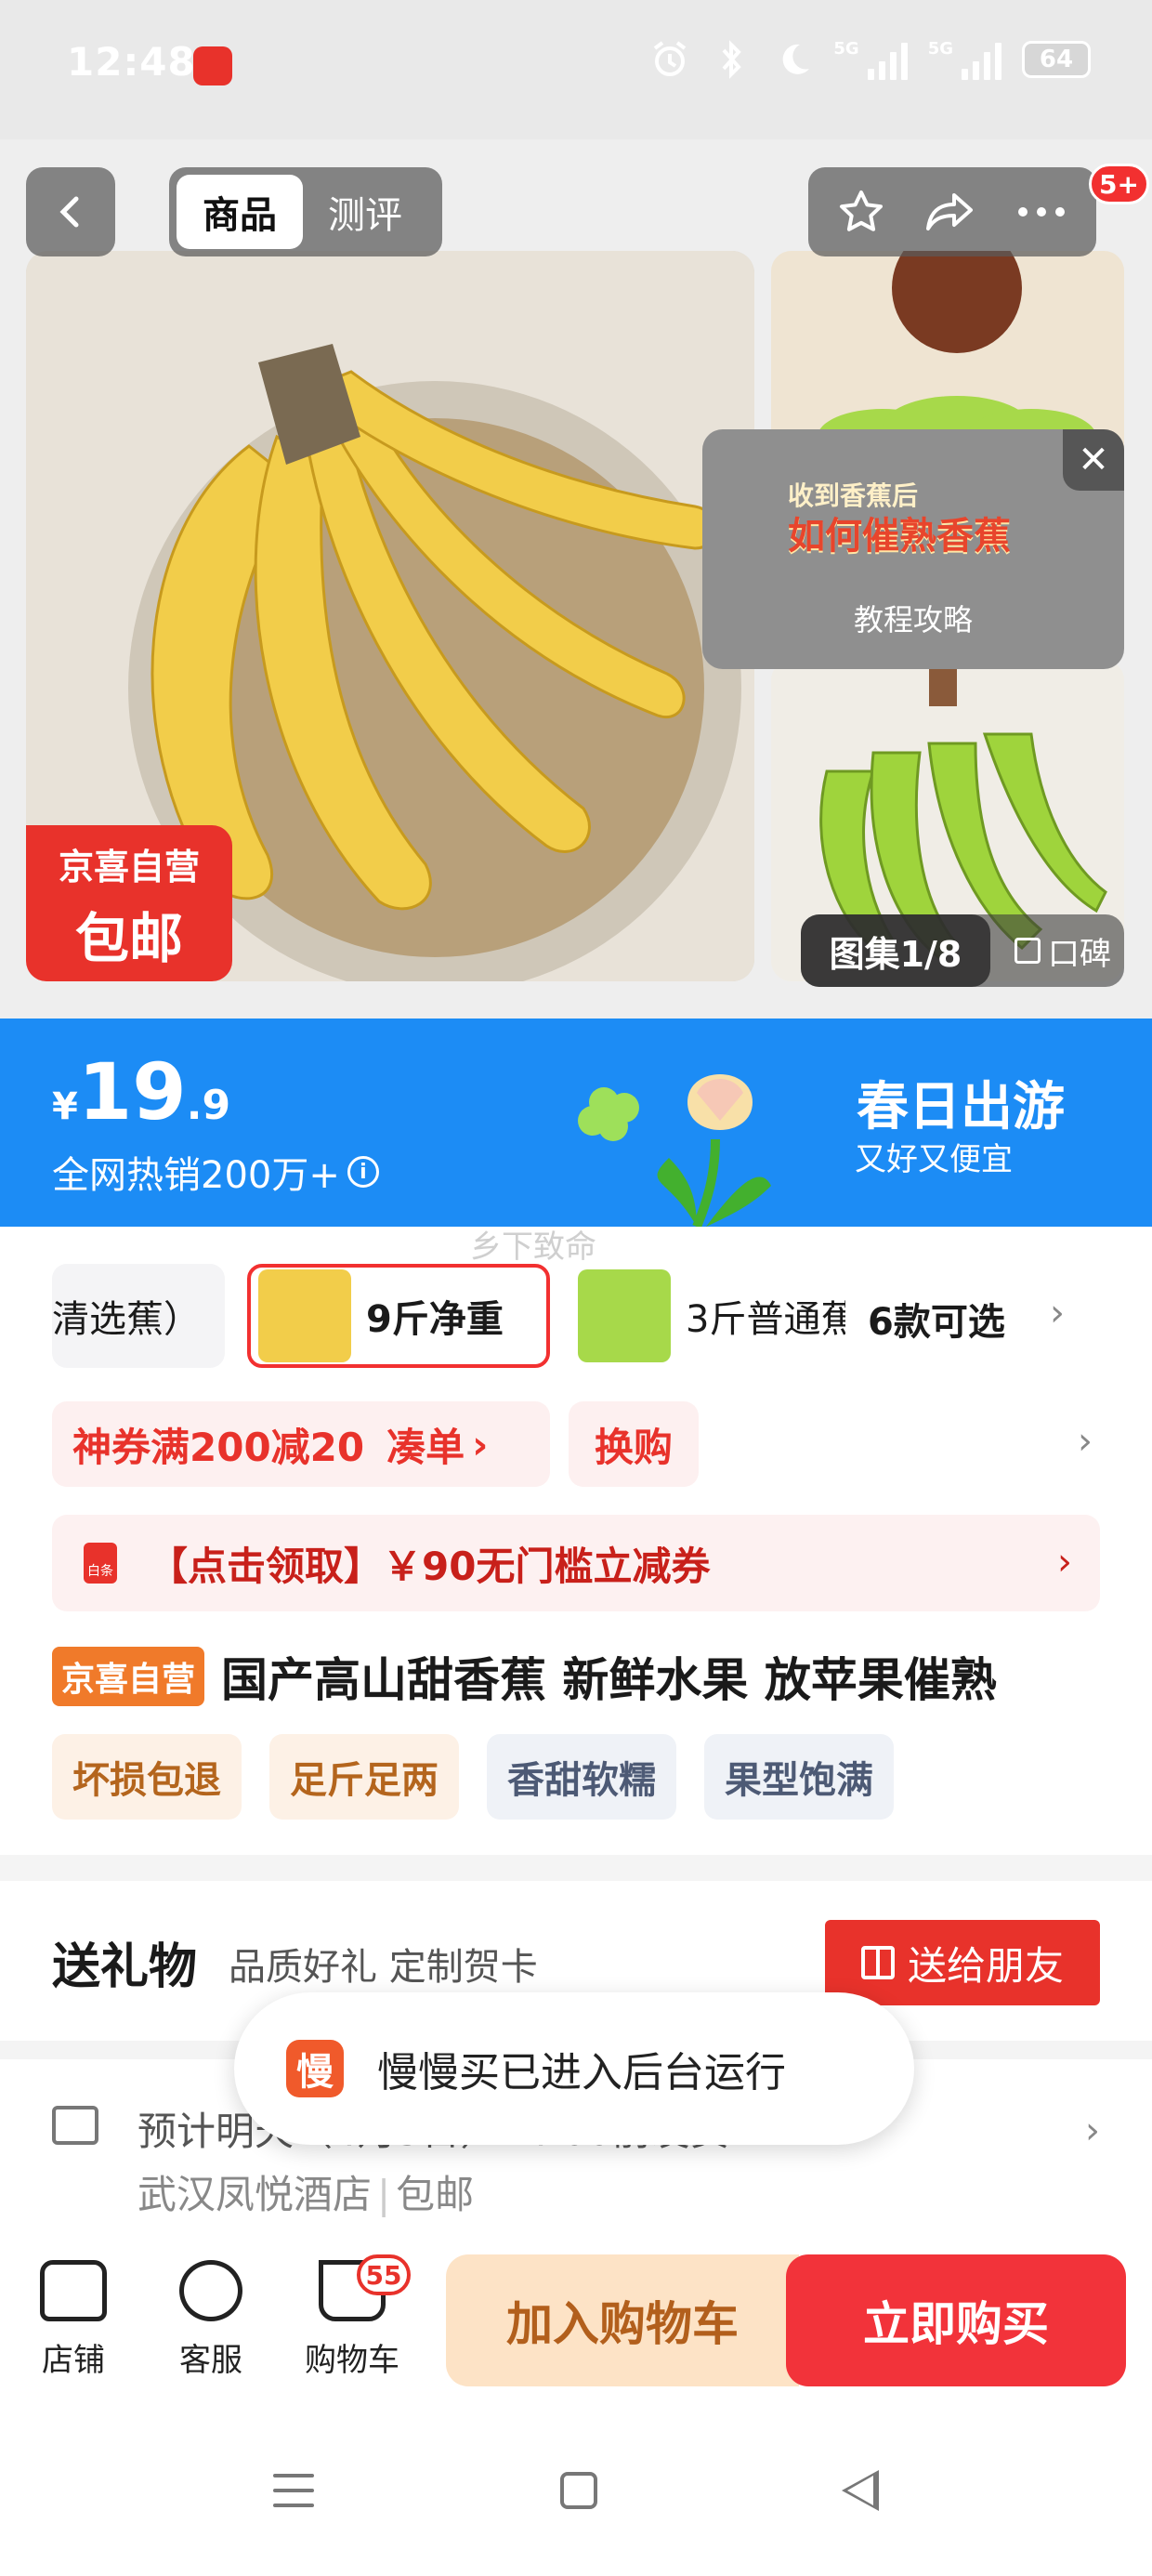 This screenshot has height=2576, width=1152. I want to click on reviews-link: 口碑, so click(1063, 951).